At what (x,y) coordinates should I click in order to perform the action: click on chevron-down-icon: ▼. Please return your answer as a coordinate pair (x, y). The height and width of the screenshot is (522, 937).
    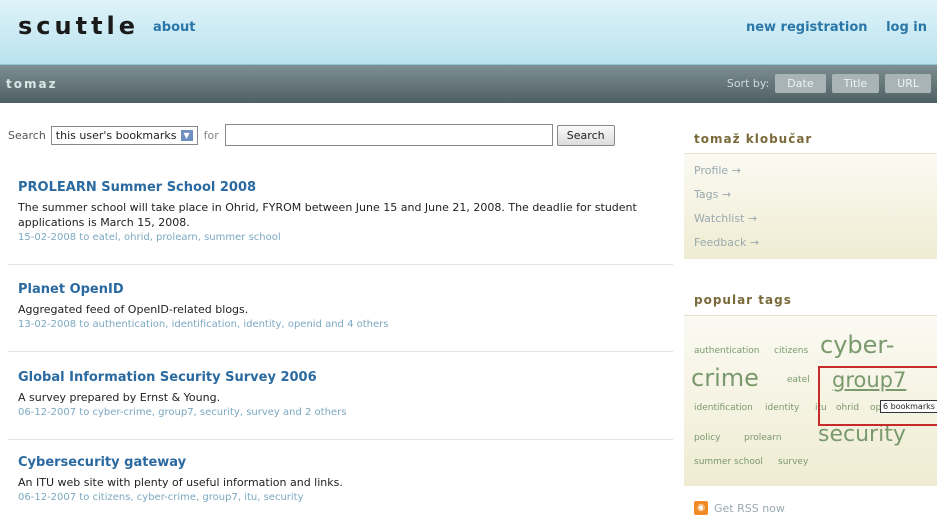
    Looking at the image, I should click on (186, 135).